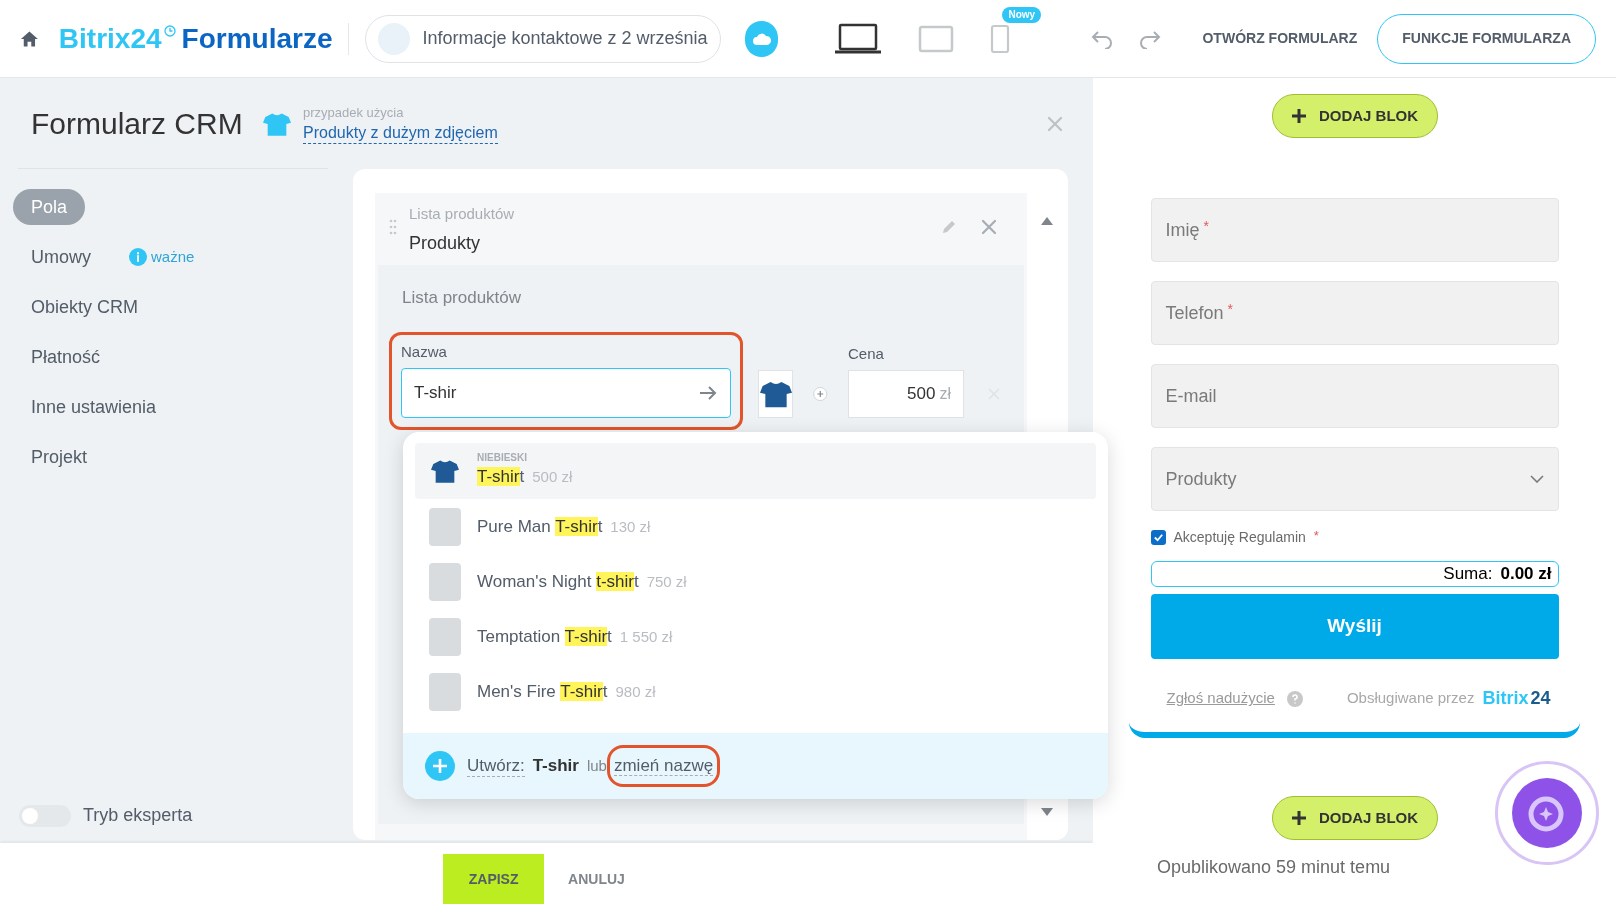 The height and width of the screenshot is (915, 1616). Describe the element at coordinates (29, 38) in the screenshot. I see `home-icon` at that location.